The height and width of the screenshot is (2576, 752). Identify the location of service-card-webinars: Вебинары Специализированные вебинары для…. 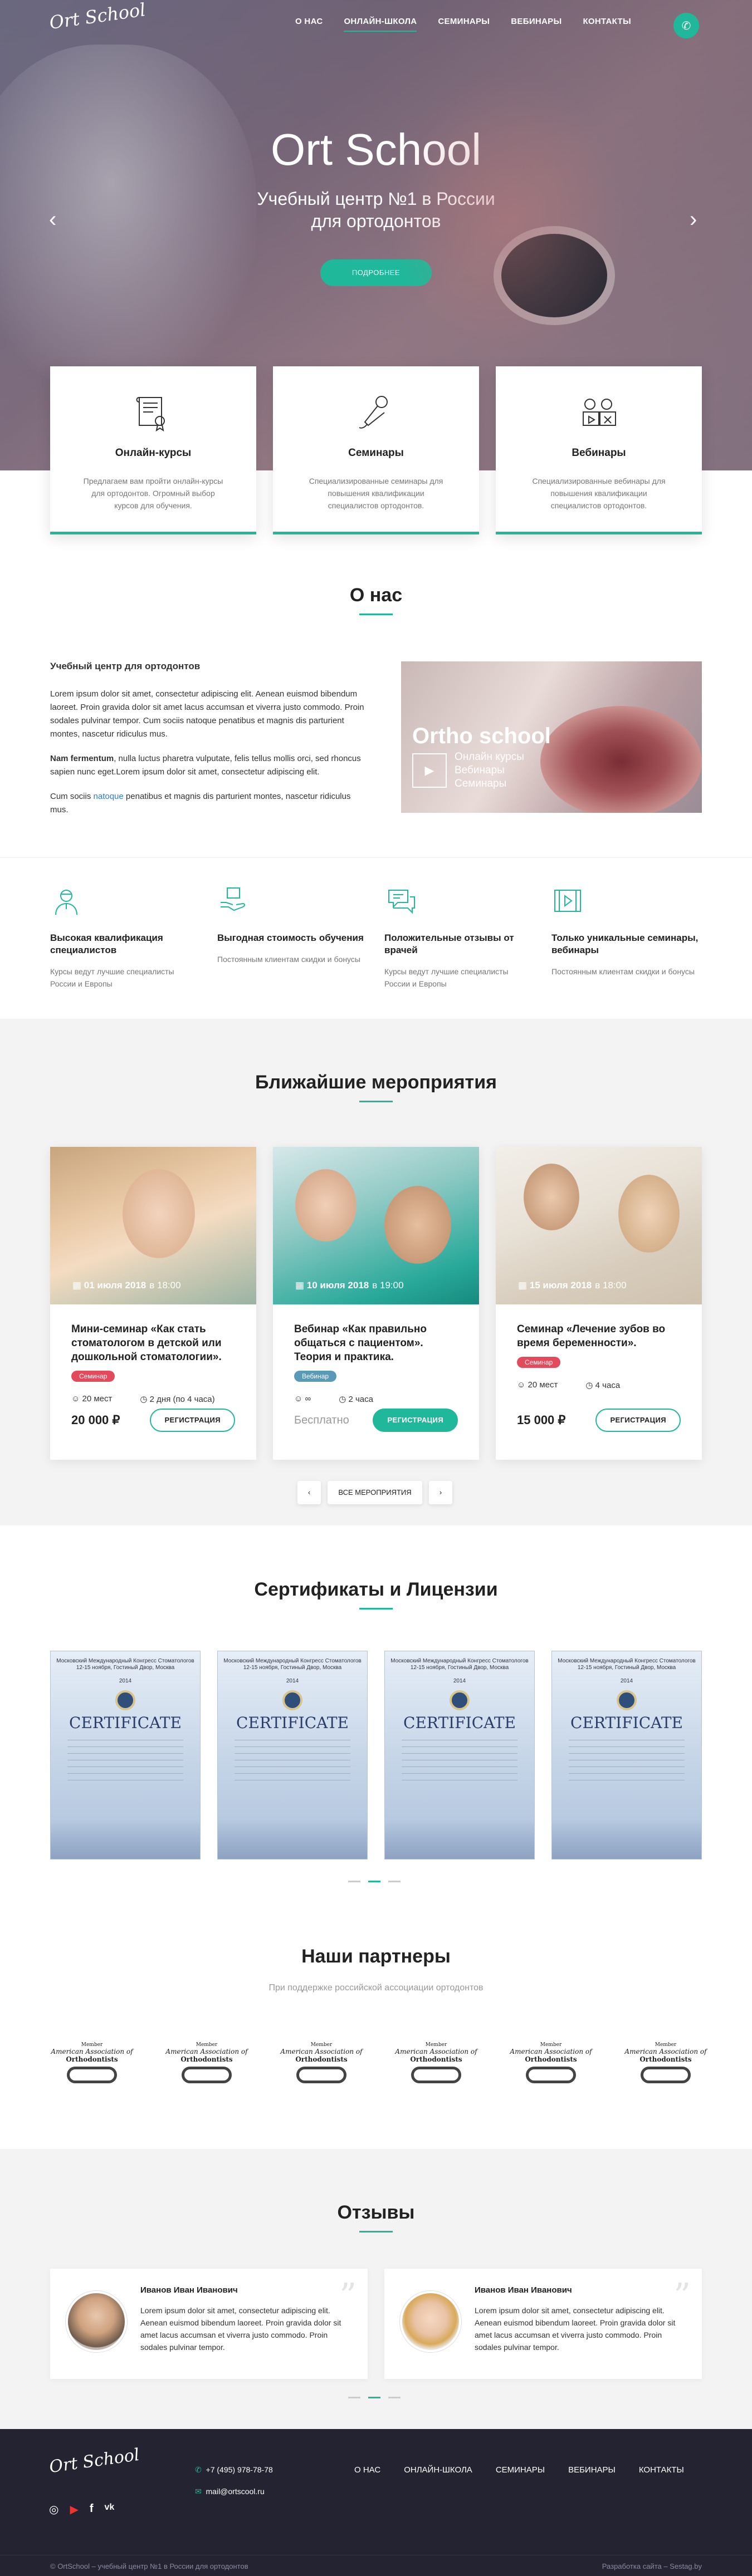
(599, 450).